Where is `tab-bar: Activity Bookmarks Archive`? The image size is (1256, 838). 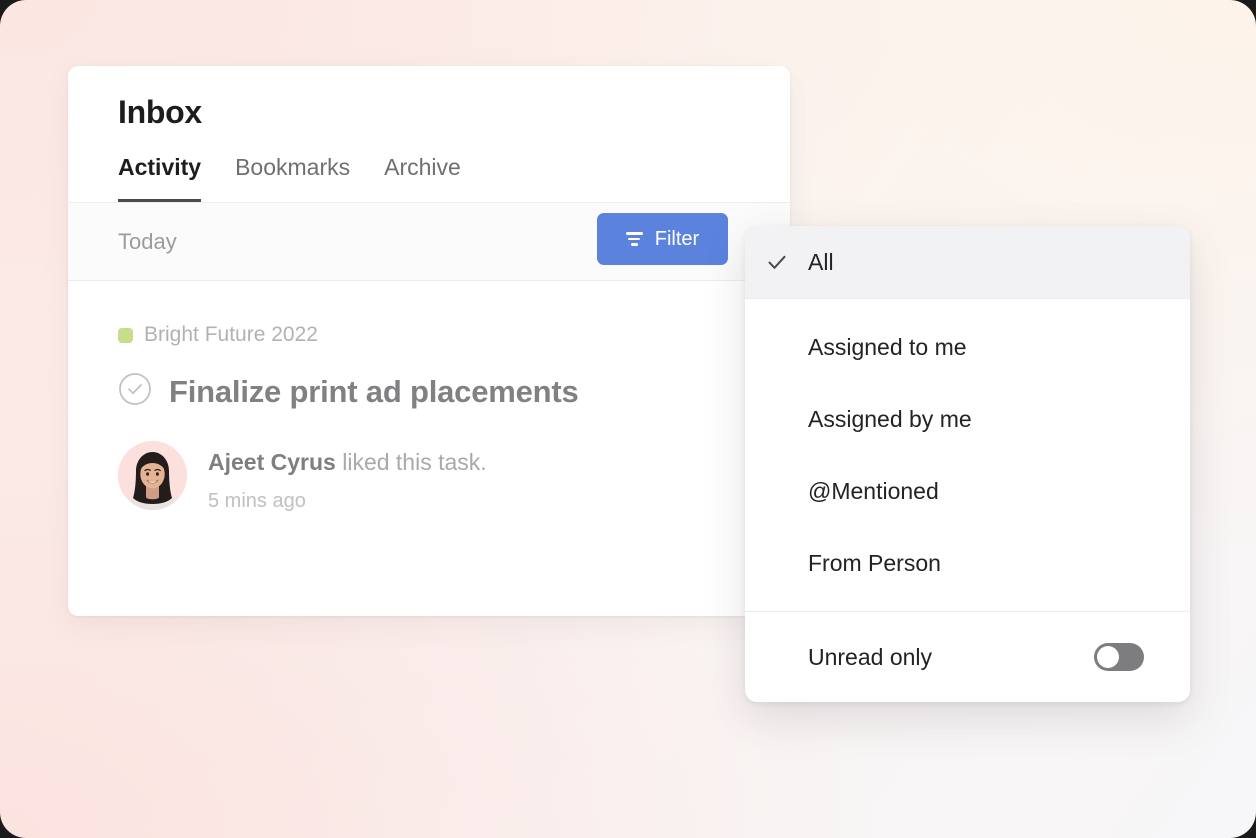
tab-bar: Activity Bookmarks Archive is located at coordinates (429, 179).